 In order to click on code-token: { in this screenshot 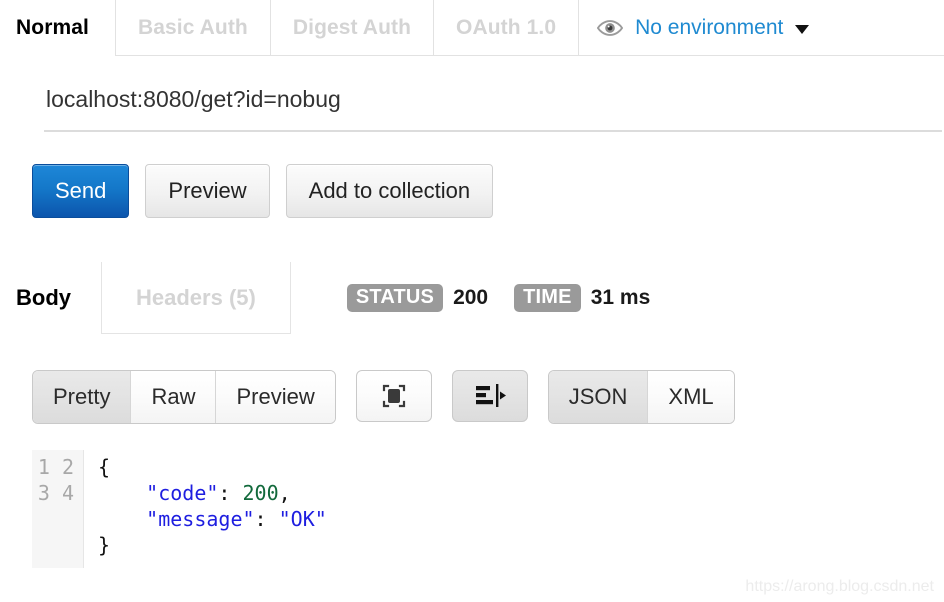, I will do `click(104, 467)`.